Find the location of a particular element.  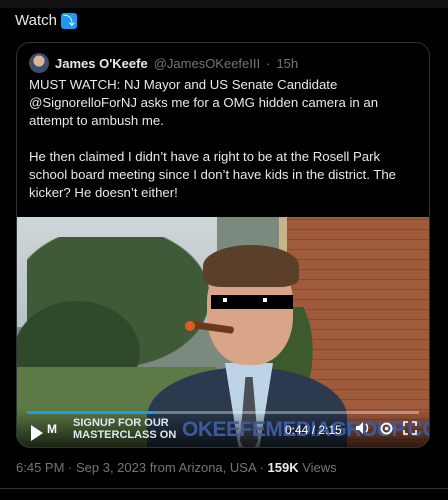

post-timestamp: 6:45 PM · Sep 3, 2023 from Arizona, USA is located at coordinates (136, 467).